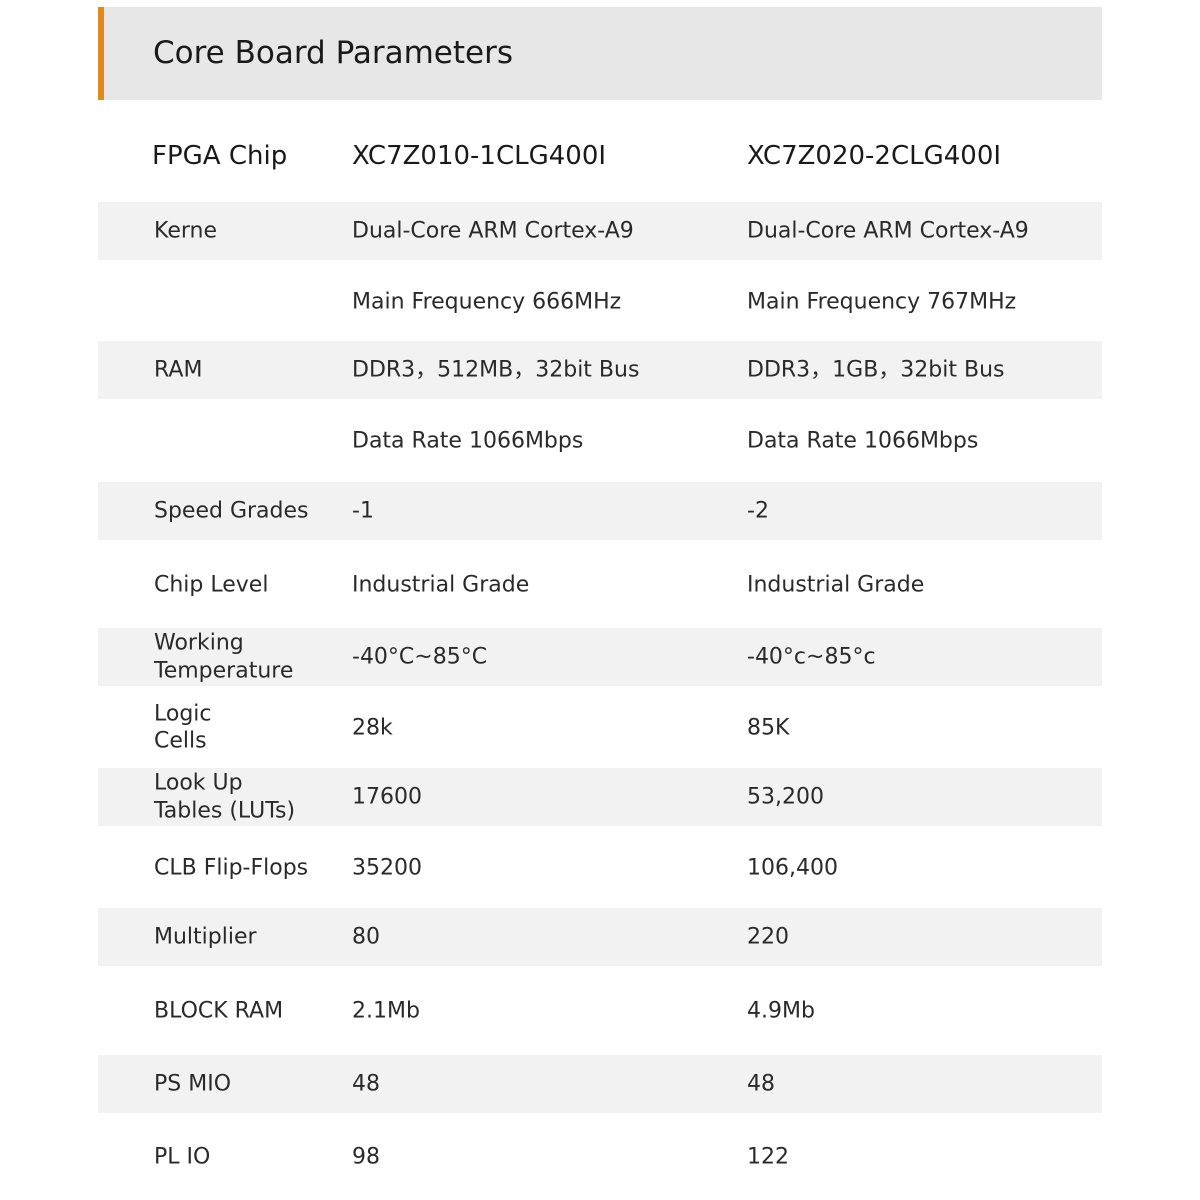 This screenshot has height=1200, width=1200. What do you see at coordinates (220, 155) in the screenshot?
I see `column-header-label: FPGA Chip` at bounding box center [220, 155].